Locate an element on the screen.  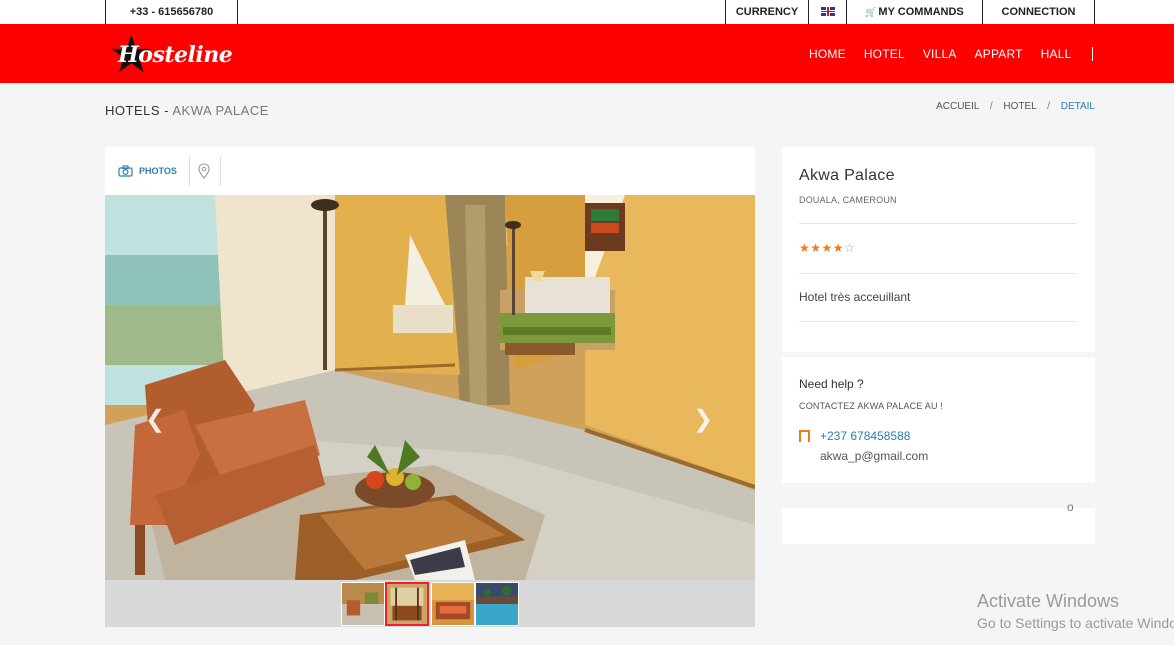
activation-watermark-subtitle: Go to Settings to activate Windows. is located at coordinates (1075, 623).